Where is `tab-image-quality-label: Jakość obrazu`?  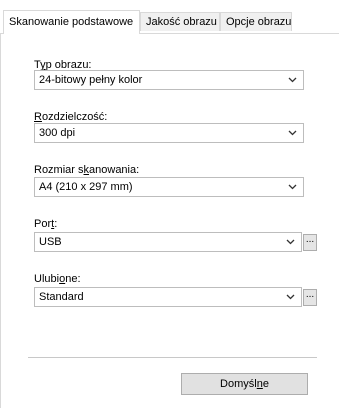
tab-image-quality-label: Jakość obrazu is located at coordinates (181, 22).